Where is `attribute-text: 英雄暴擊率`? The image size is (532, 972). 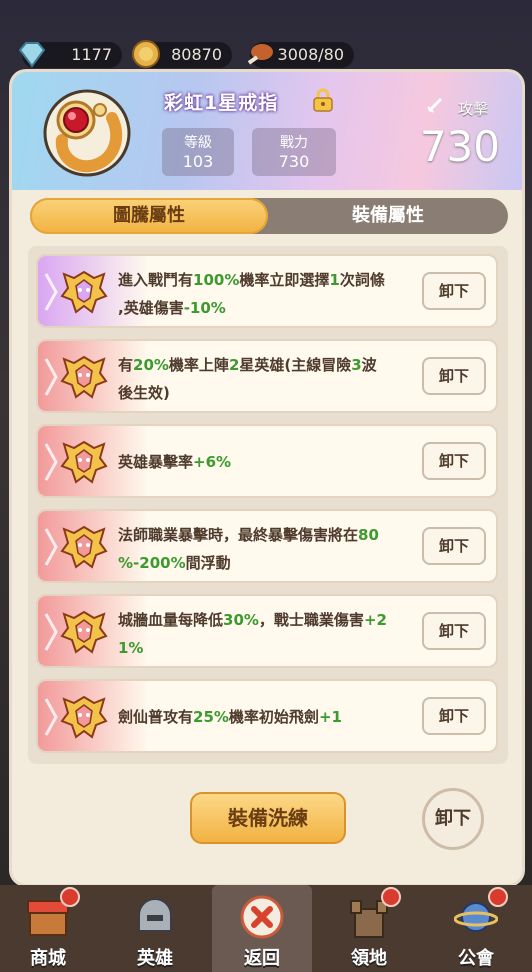 attribute-text: 英雄暴擊率 is located at coordinates (156, 462).